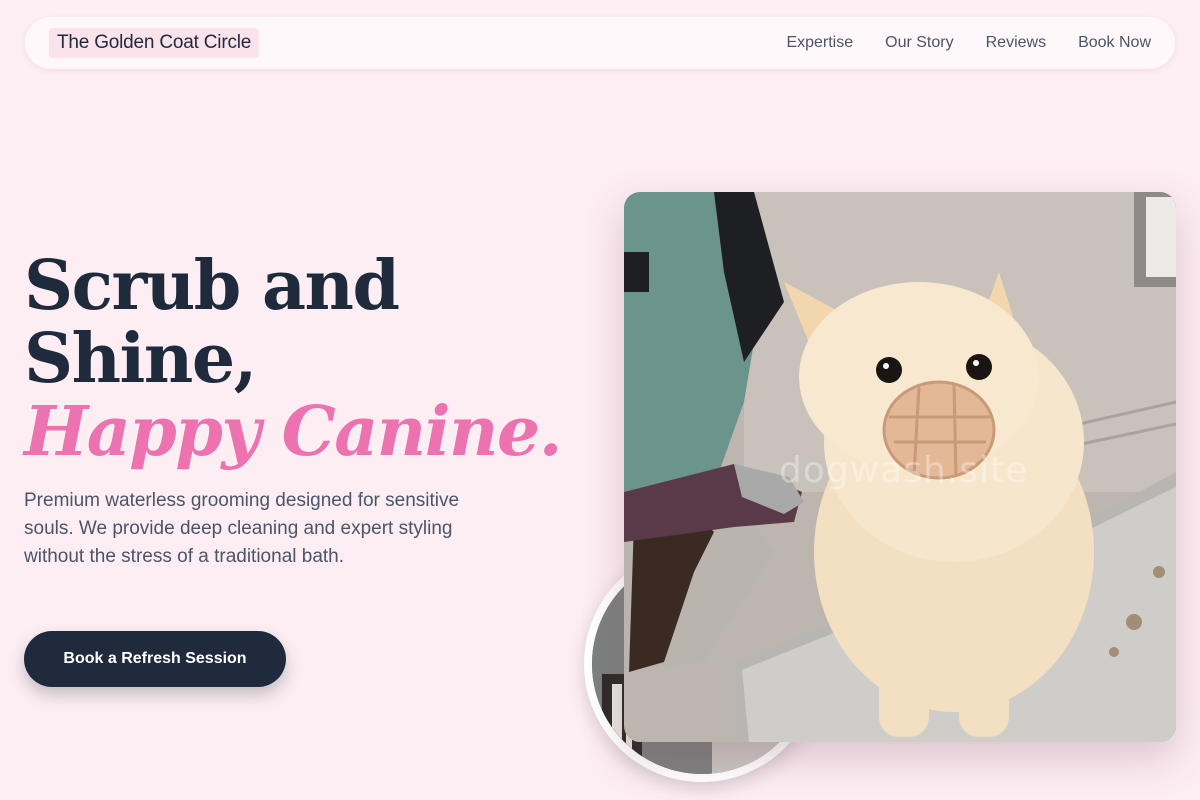 The image size is (1200, 800). What do you see at coordinates (304, 359) in the screenshot?
I see `hero-title: Scrub and Shine, Happy Canine.` at bounding box center [304, 359].